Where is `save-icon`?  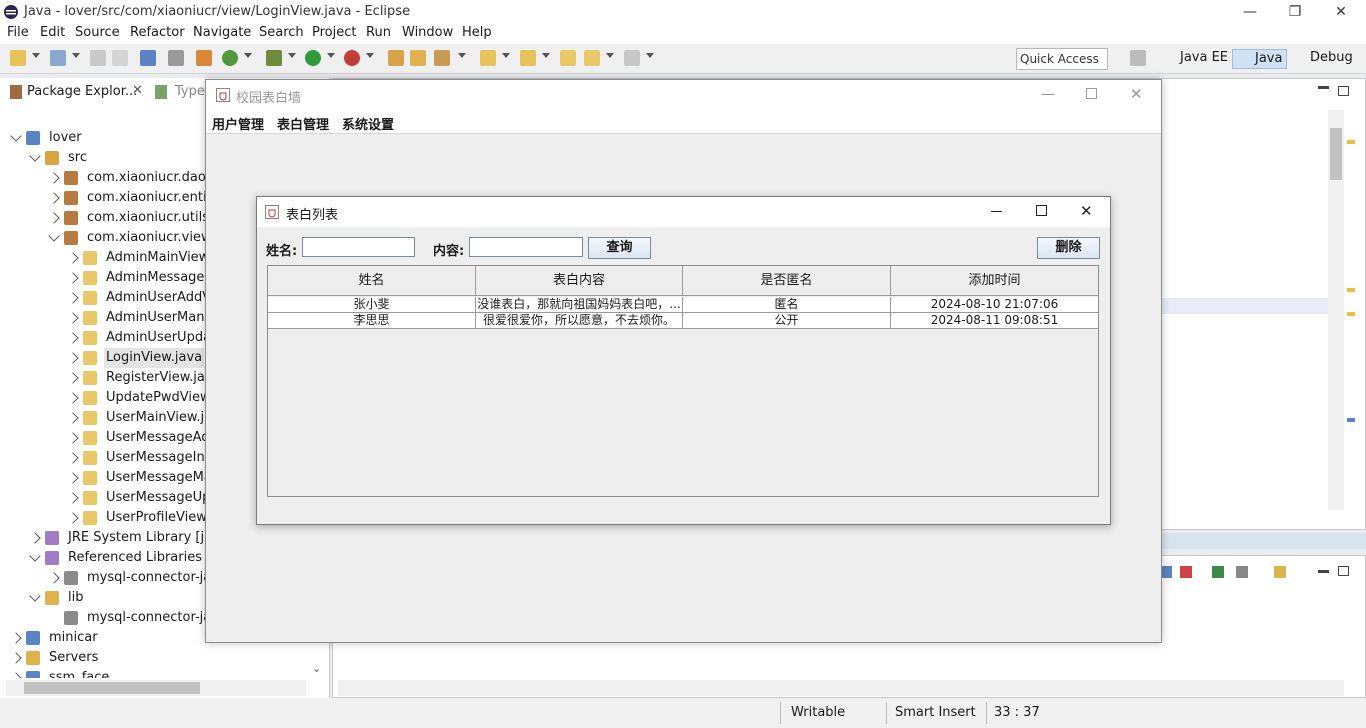
save-icon is located at coordinates (98, 58).